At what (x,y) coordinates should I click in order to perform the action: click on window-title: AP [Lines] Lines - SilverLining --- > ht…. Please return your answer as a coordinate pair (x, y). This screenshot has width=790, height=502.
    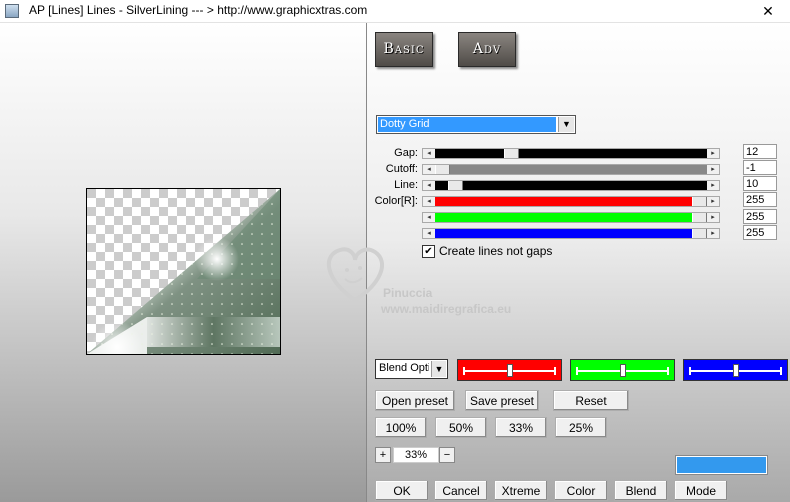
    Looking at the image, I should click on (198, 10).